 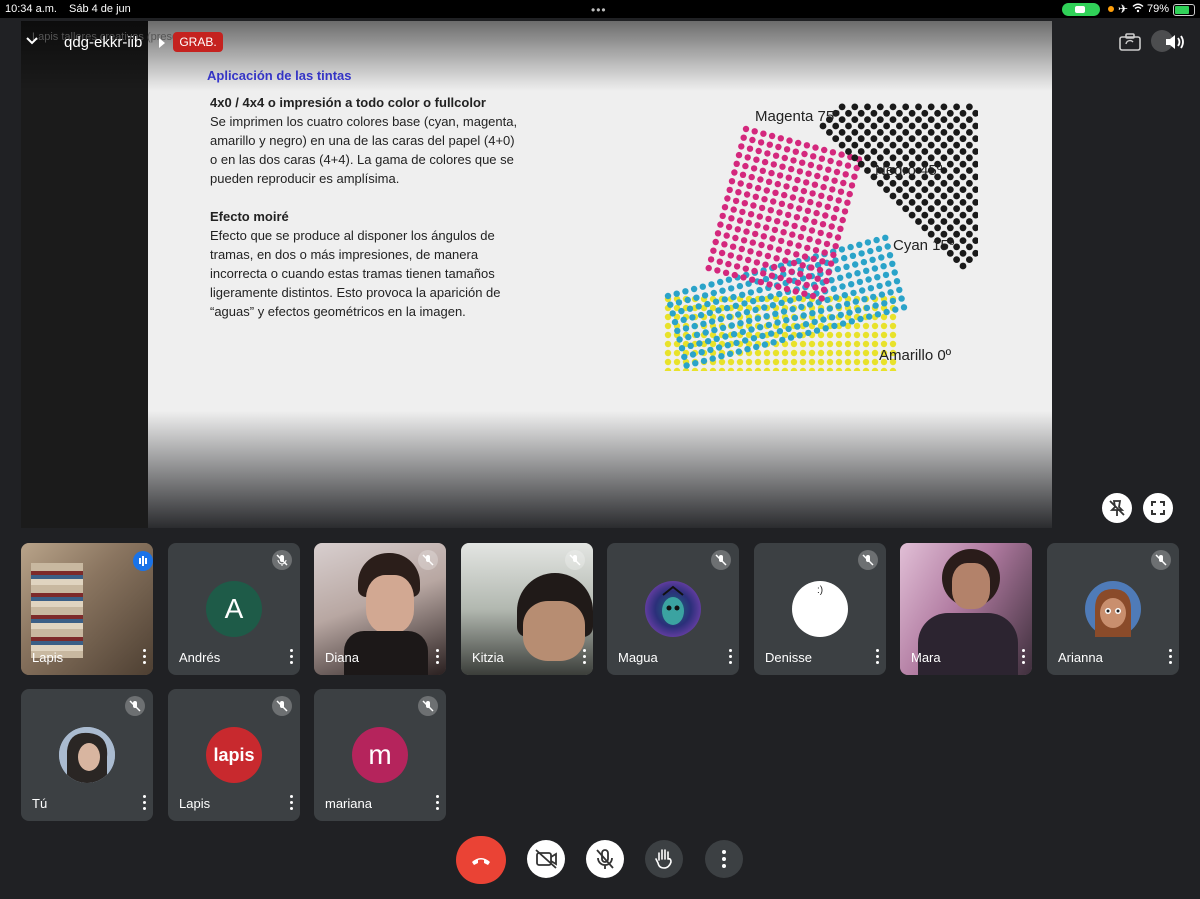 What do you see at coordinates (162, 43) in the screenshot?
I see `chevron-right-icon` at bounding box center [162, 43].